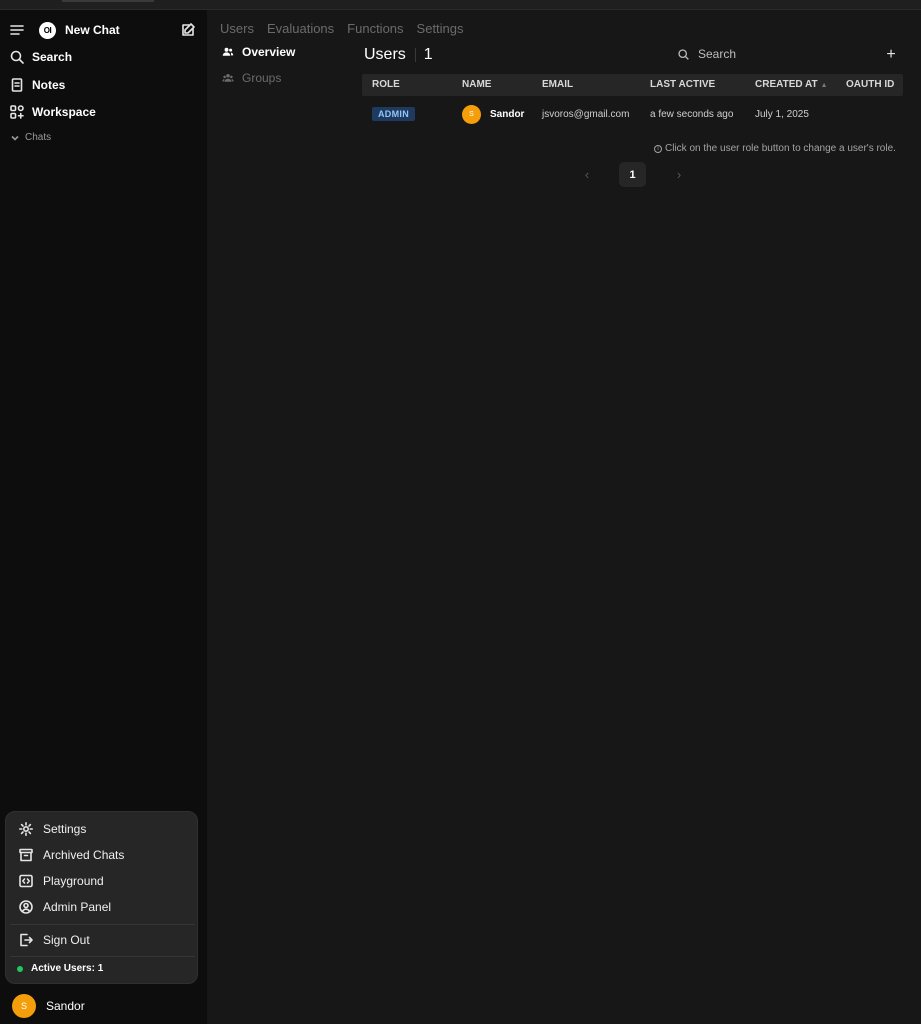 This screenshot has height=1024, width=921. What do you see at coordinates (103, 112) in the screenshot?
I see `sidebar-item-workspace: Workspace` at bounding box center [103, 112].